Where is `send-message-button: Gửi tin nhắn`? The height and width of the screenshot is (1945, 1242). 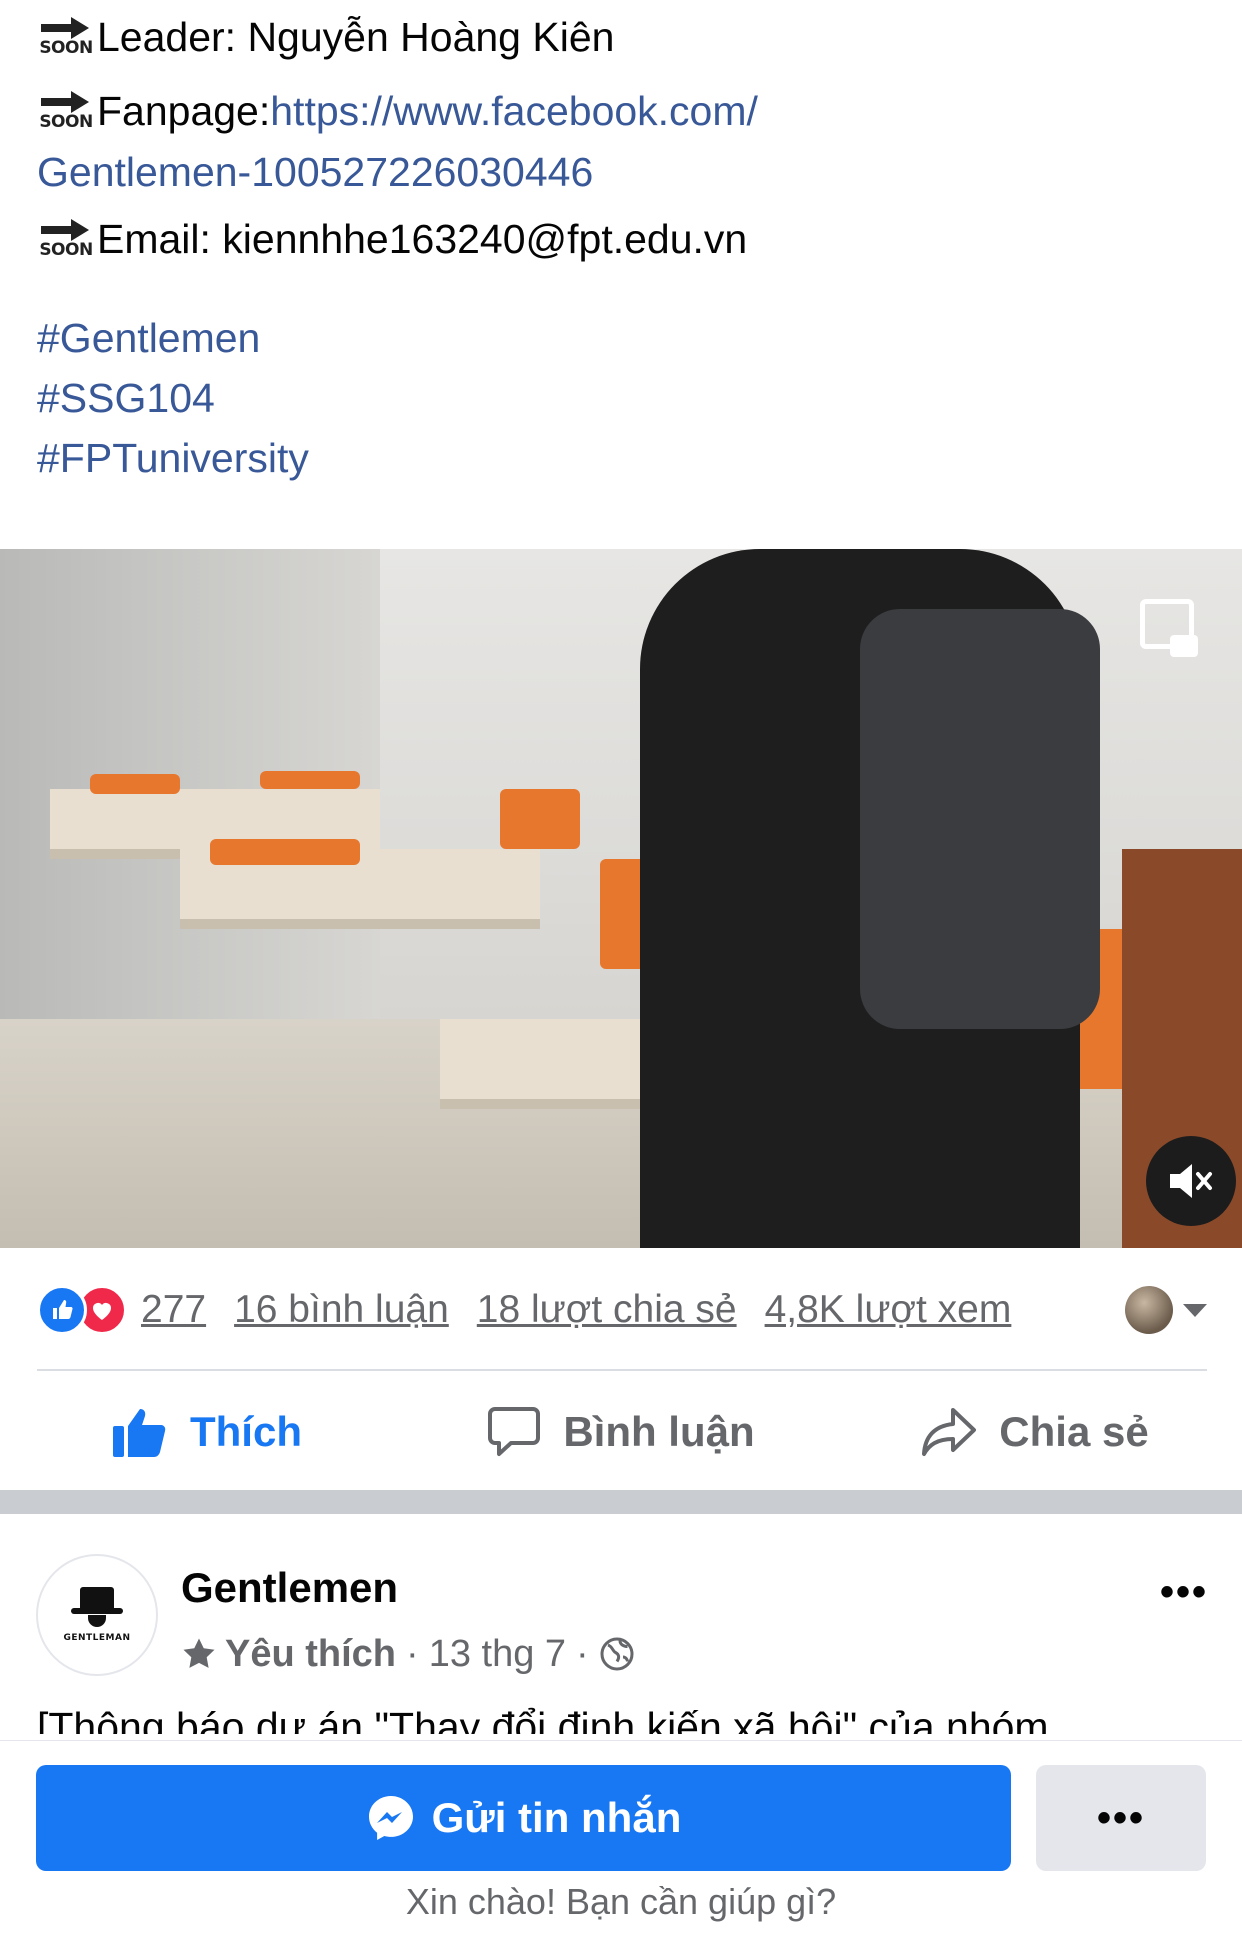
send-message-button: Gửi tin nhắn is located at coordinates (523, 1818).